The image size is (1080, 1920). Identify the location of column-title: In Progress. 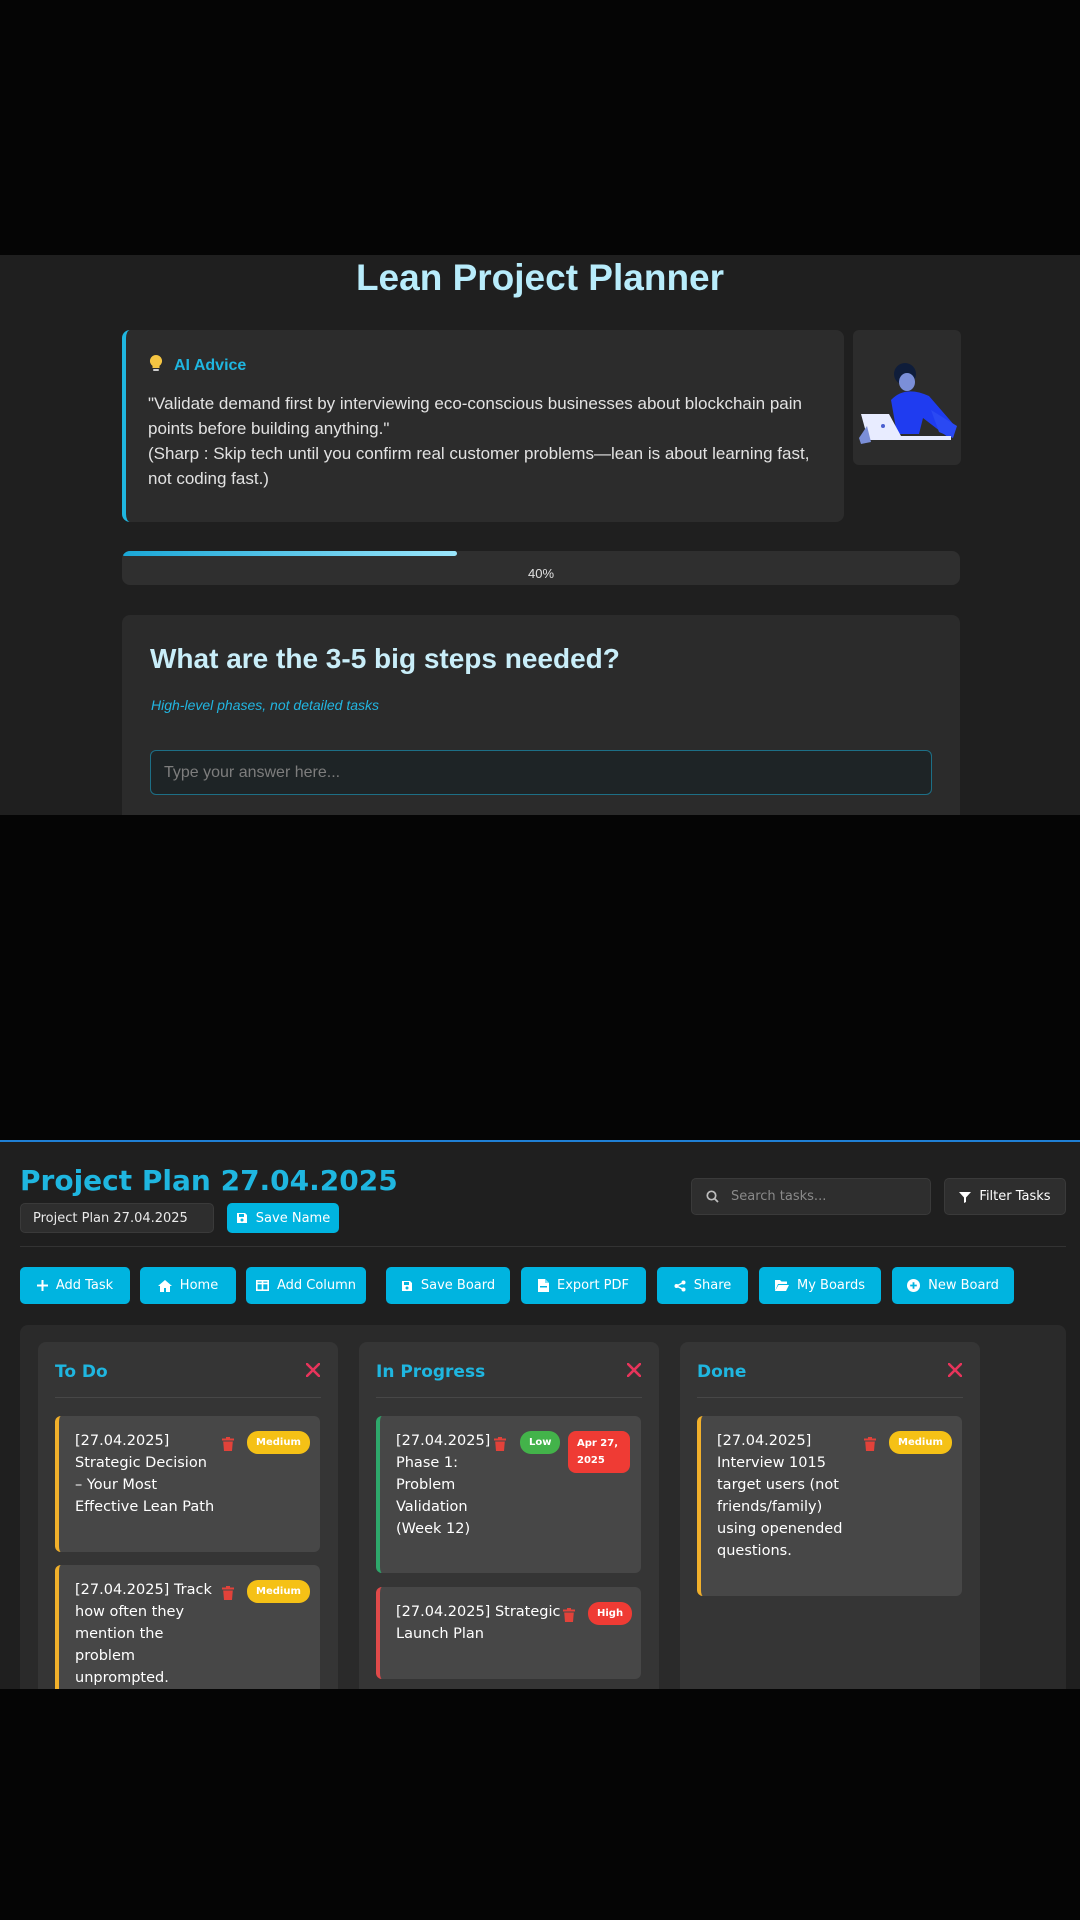
(431, 1372).